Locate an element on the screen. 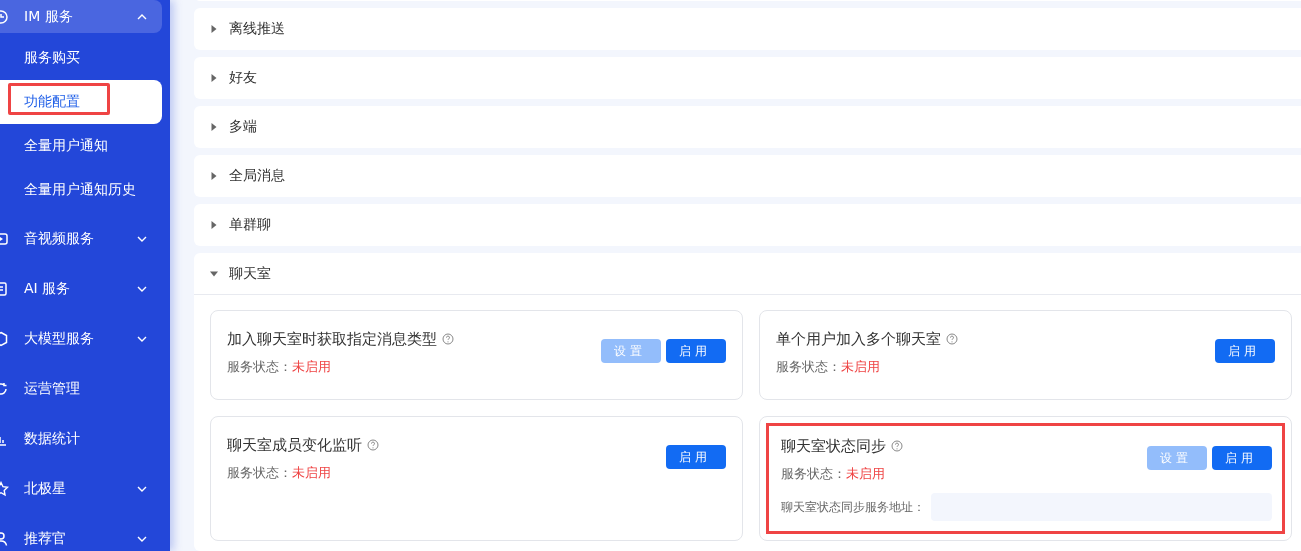  sidebar-group: 运营管理 is located at coordinates (81, 389).